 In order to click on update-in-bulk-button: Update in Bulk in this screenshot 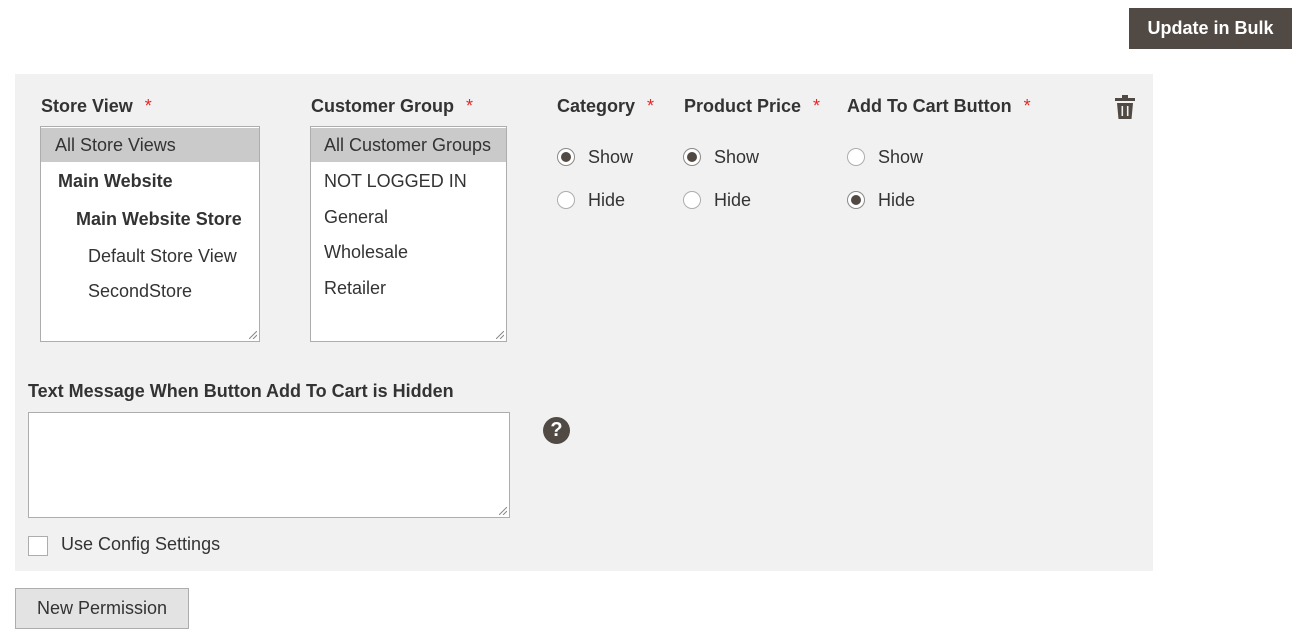, I will do `click(1210, 28)`.